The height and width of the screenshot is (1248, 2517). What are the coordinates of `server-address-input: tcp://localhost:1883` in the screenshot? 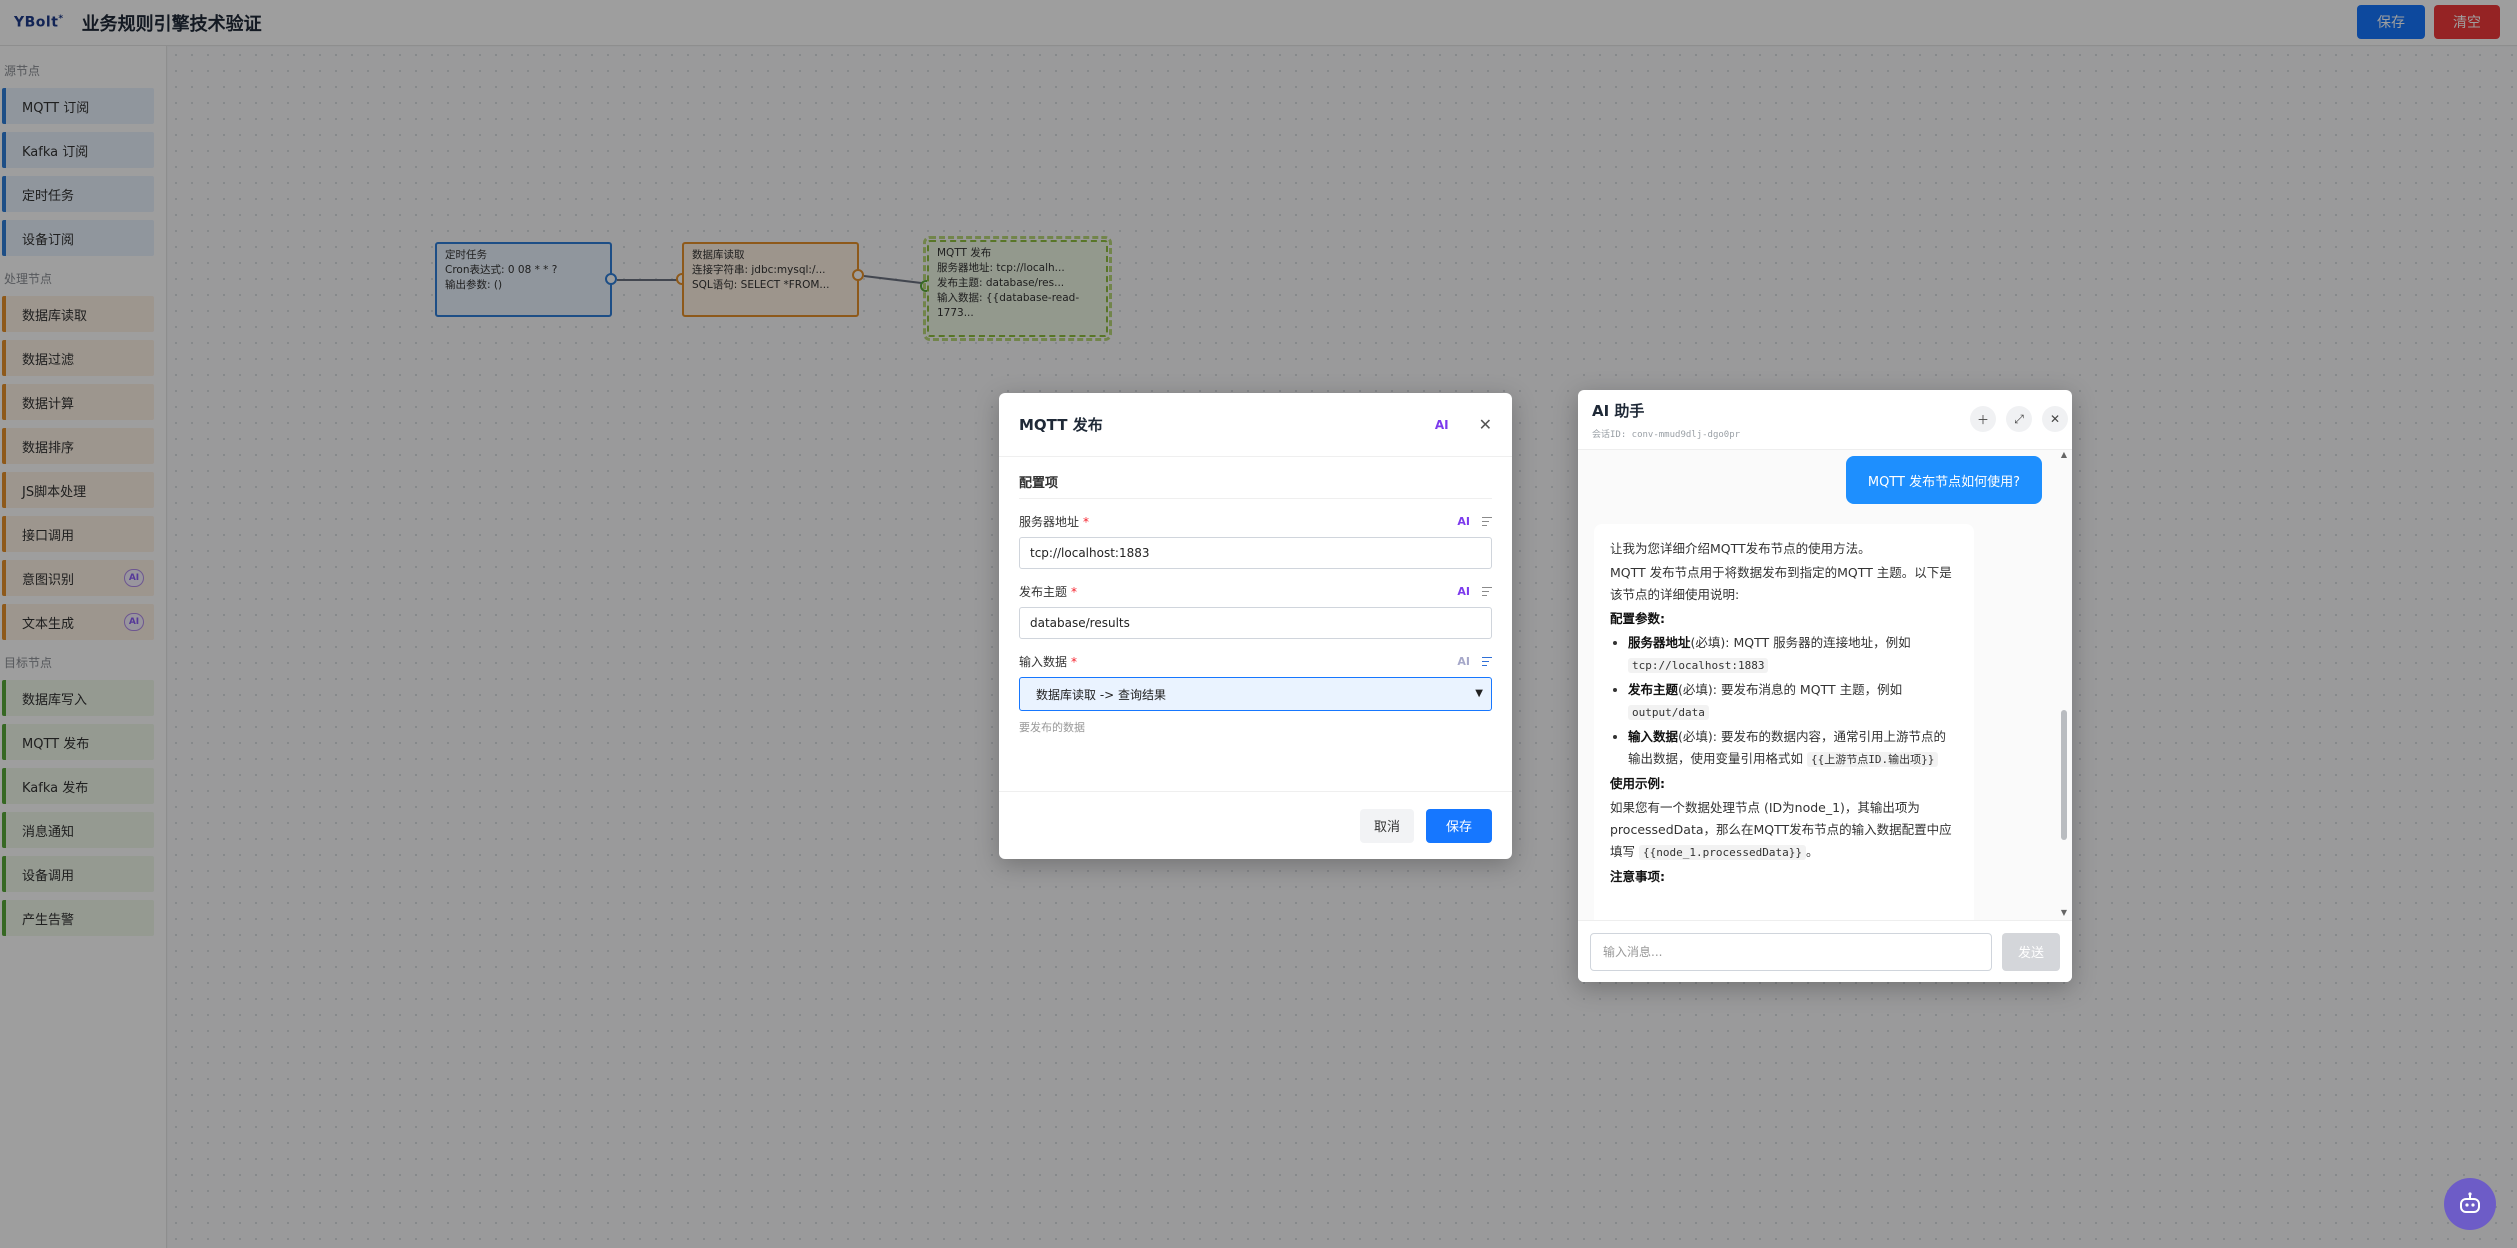 It's located at (1255, 553).